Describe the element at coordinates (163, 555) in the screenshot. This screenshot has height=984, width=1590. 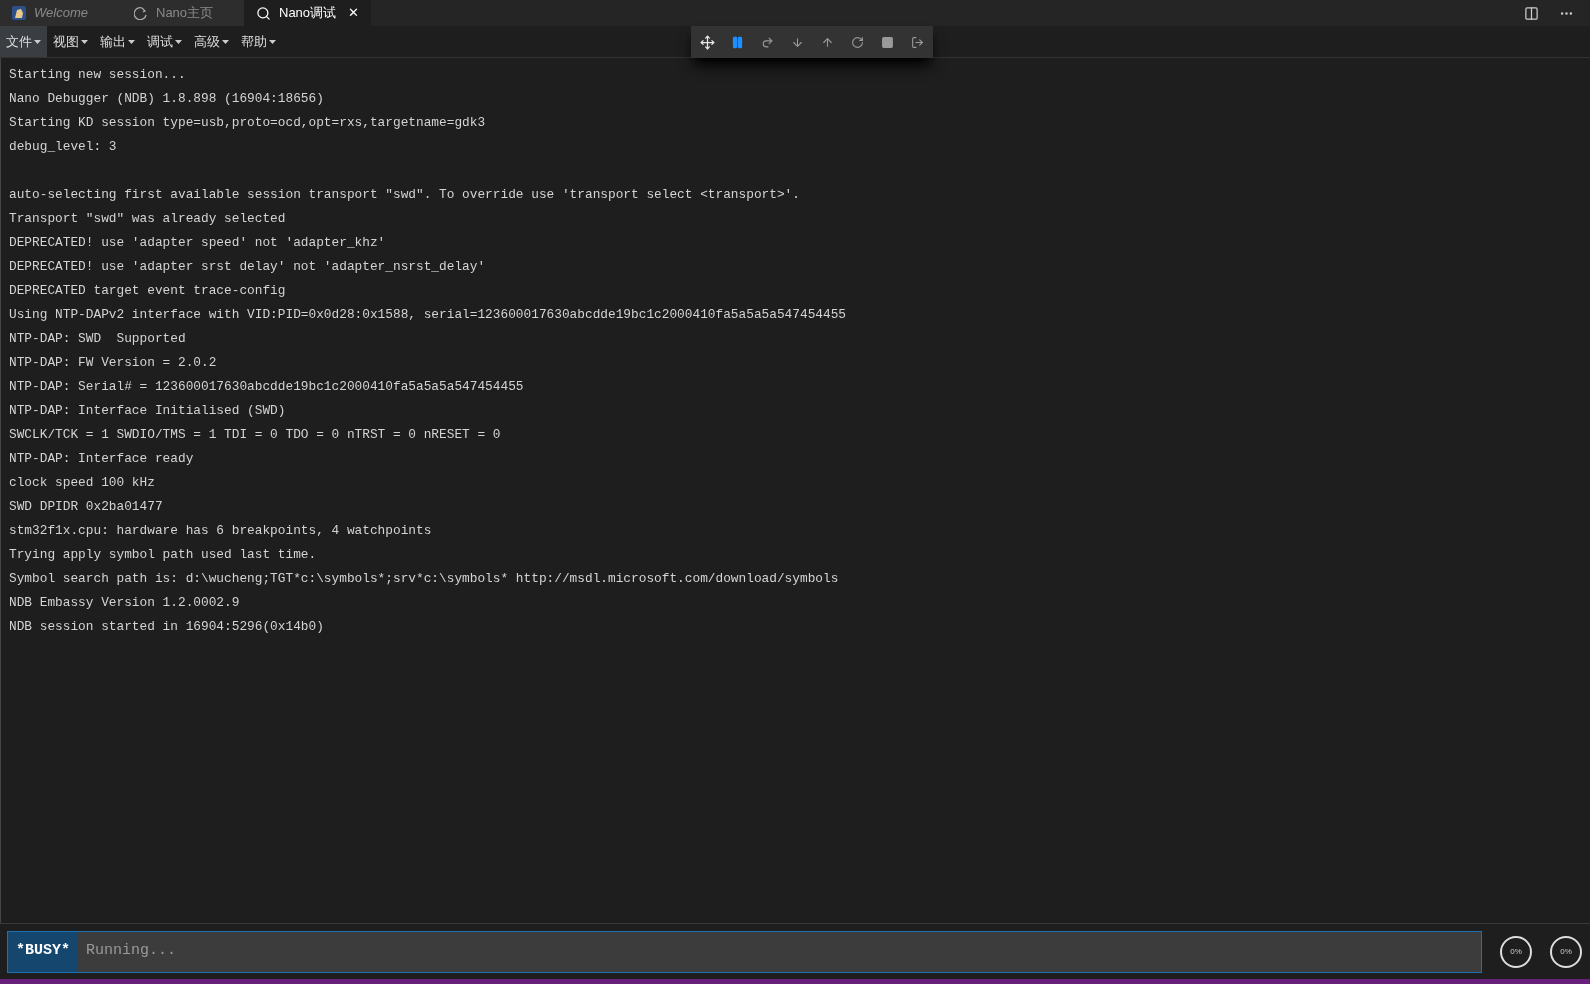
I see `console-line: Trying apply symbol path used last time.` at that location.